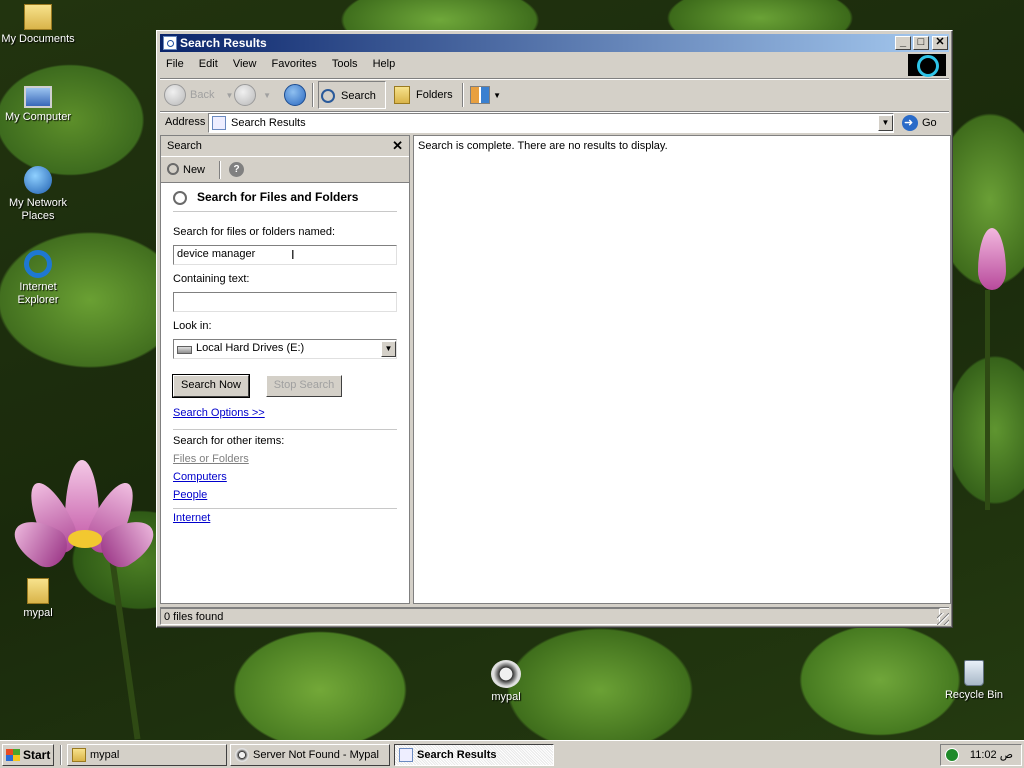  I want to click on back-button: Back ▼, so click(198, 95).